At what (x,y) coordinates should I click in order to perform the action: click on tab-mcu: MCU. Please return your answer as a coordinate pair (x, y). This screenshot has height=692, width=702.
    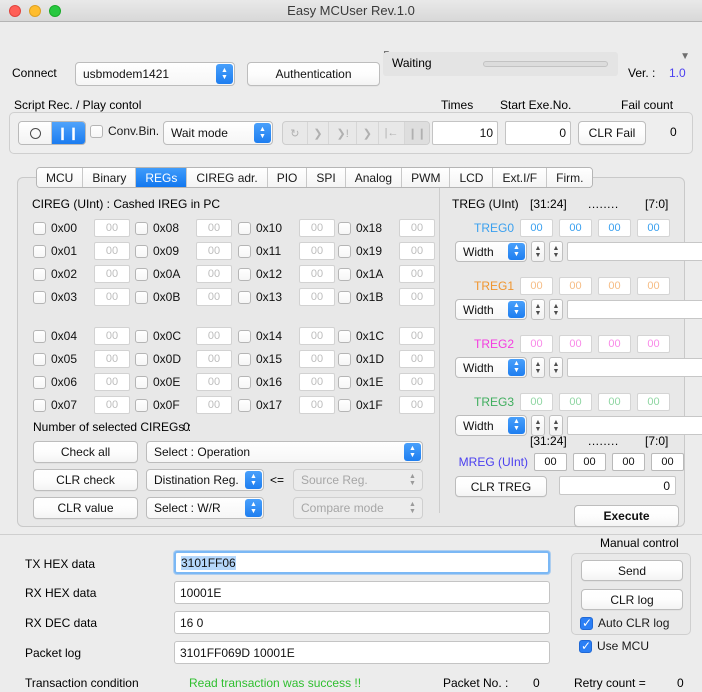
    Looking at the image, I should click on (60, 177).